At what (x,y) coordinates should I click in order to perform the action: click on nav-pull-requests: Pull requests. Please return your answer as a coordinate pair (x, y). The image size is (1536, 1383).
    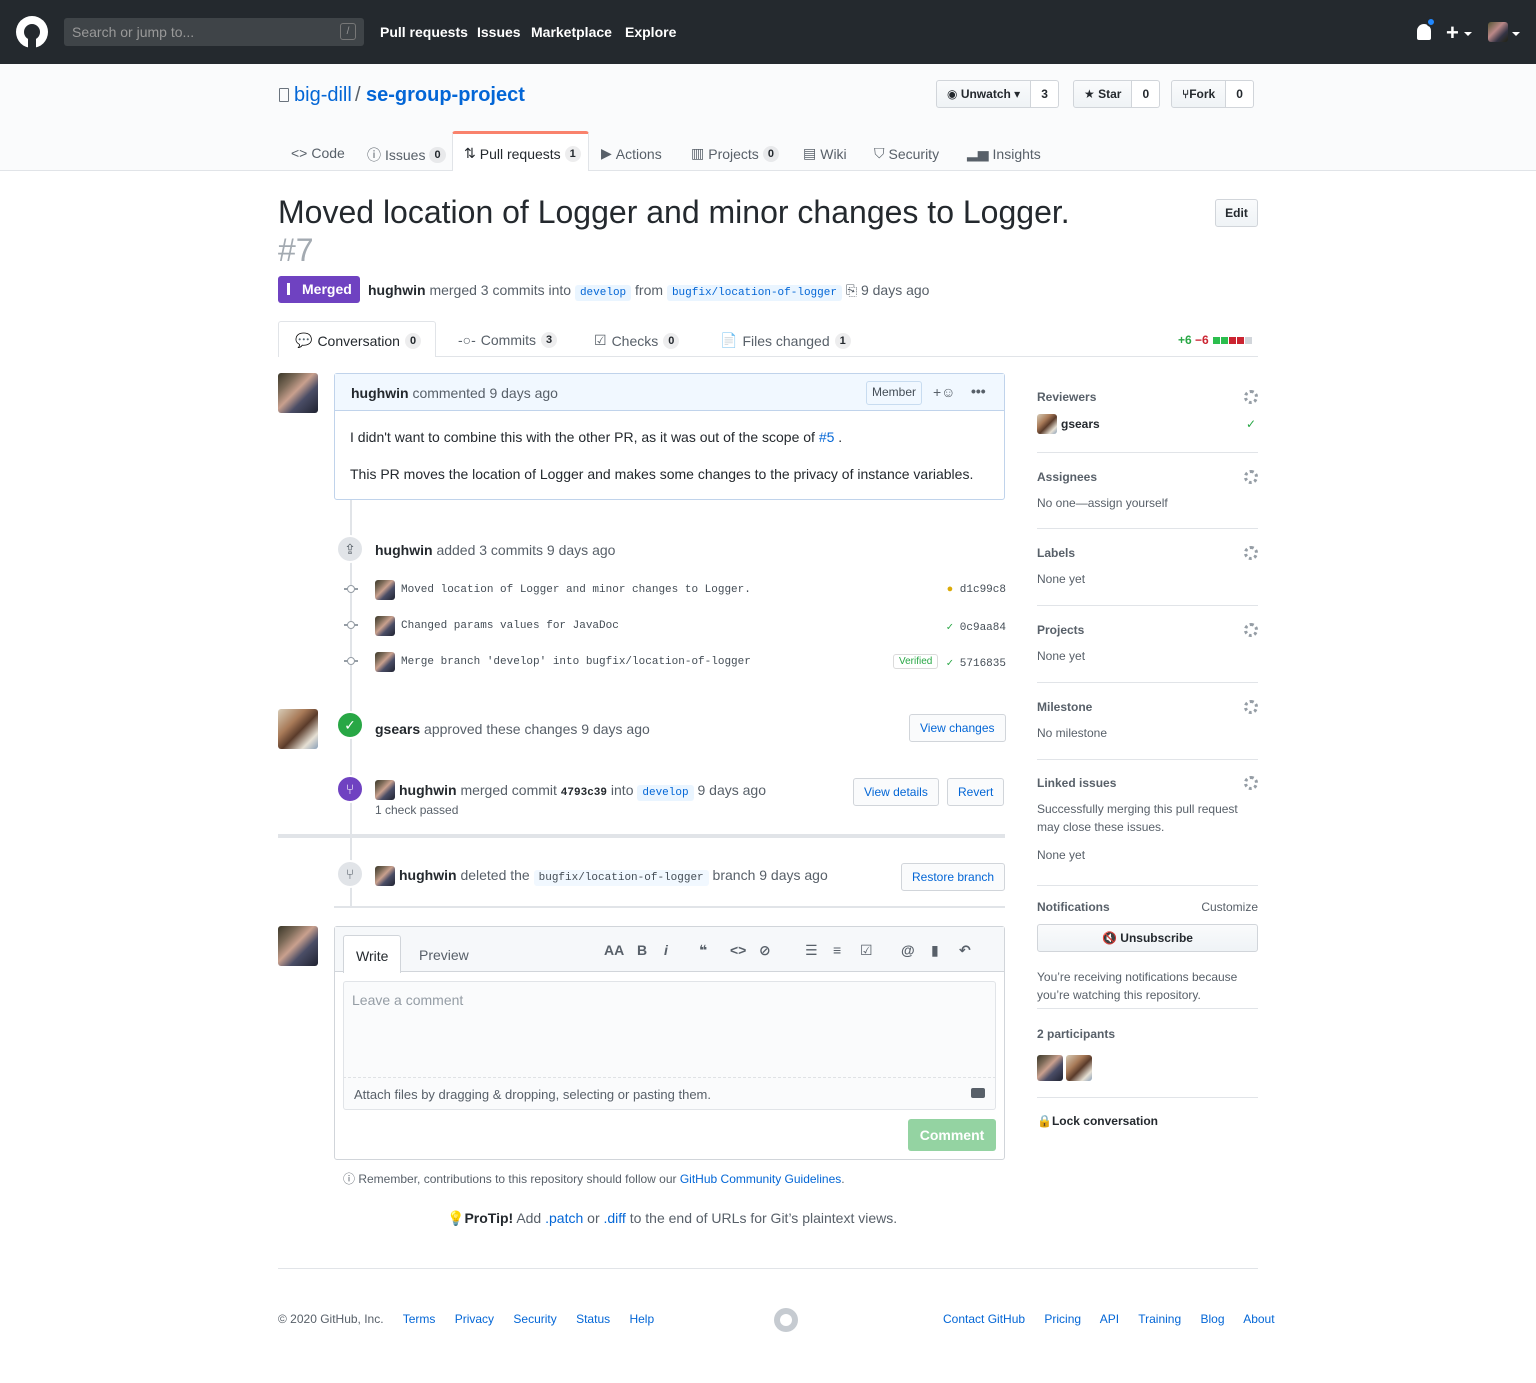
    Looking at the image, I should click on (424, 32).